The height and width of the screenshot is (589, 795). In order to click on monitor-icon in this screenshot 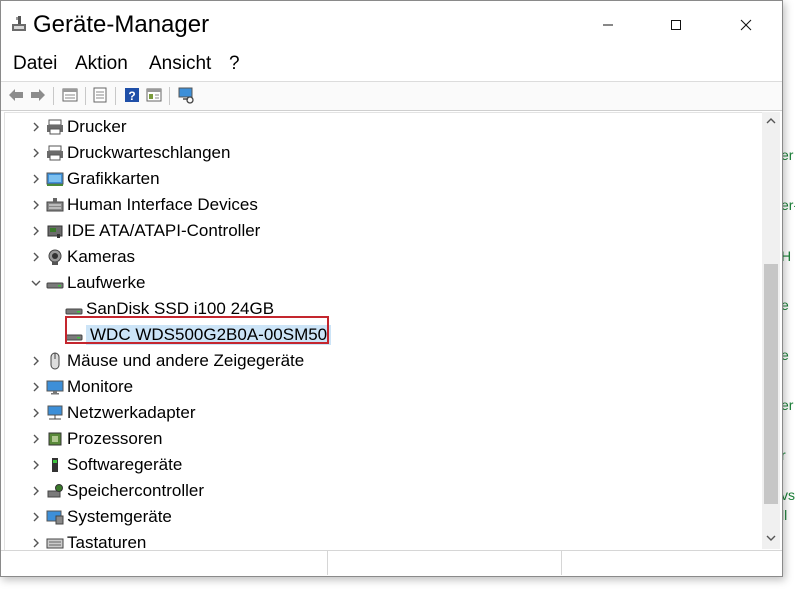, I will do `click(55, 387)`.